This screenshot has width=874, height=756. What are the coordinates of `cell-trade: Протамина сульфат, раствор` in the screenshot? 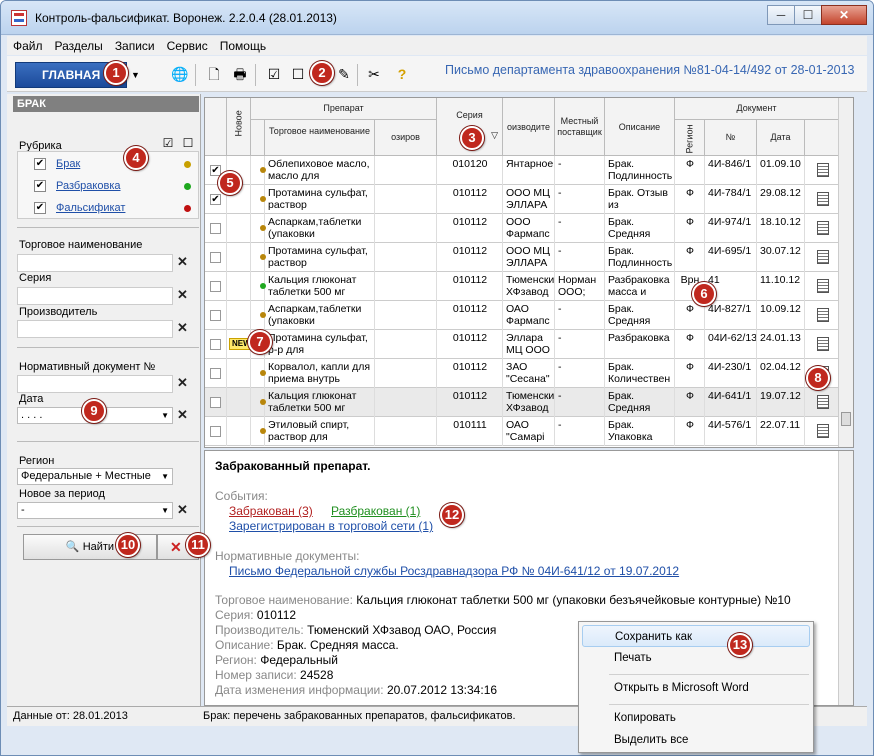 It's located at (320, 199).